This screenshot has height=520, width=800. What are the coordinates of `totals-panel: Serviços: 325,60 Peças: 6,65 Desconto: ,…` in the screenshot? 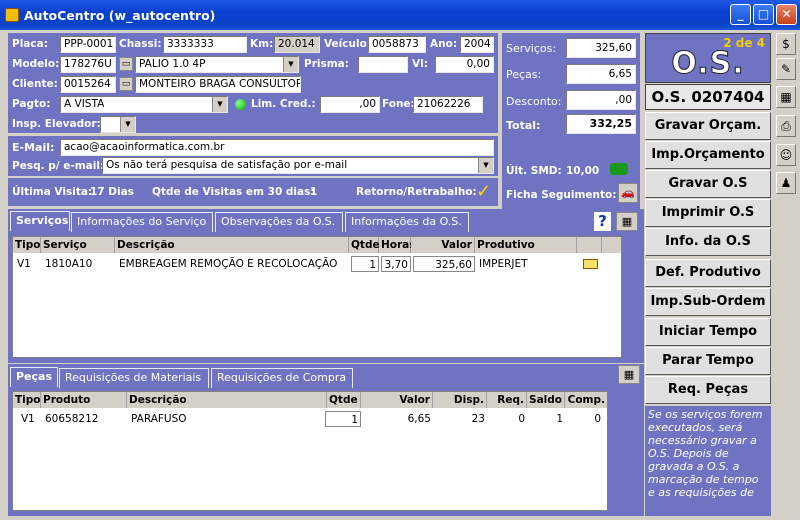 It's located at (571, 121).